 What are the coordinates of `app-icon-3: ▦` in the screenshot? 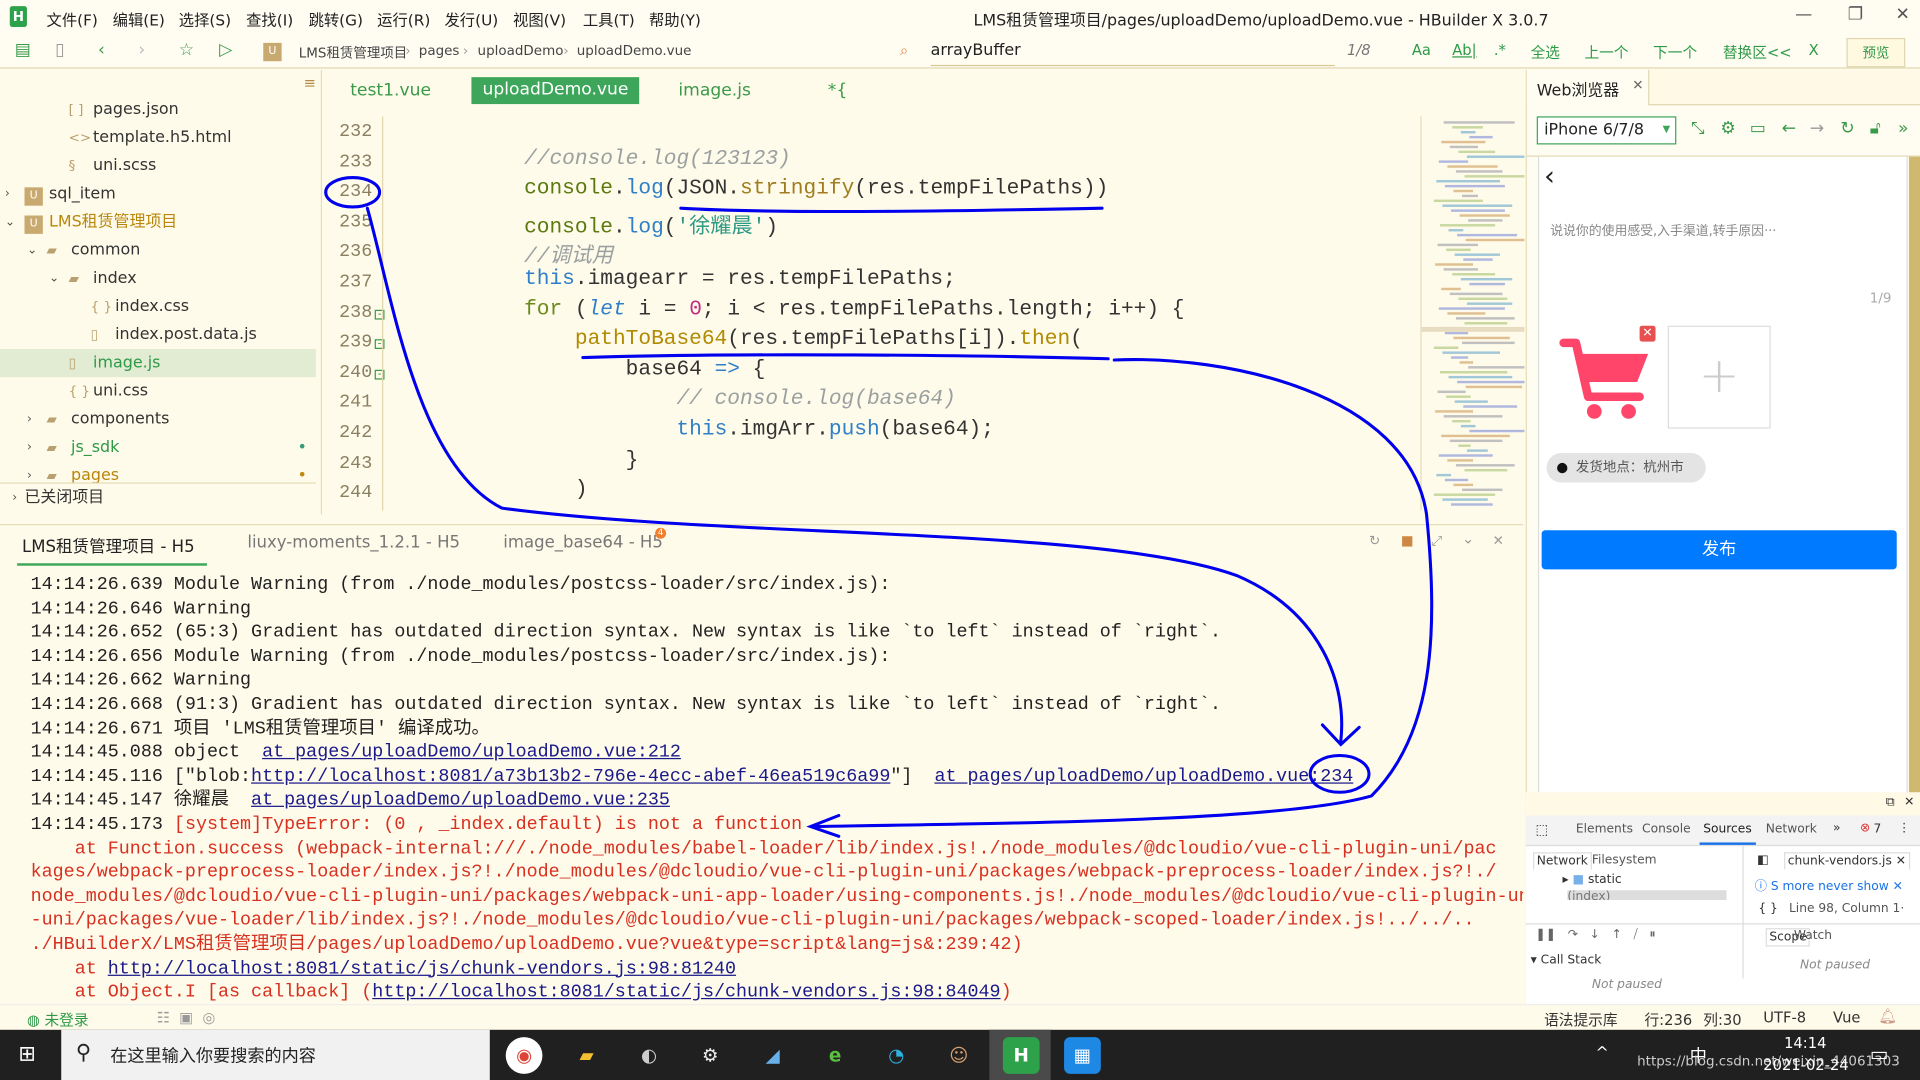 It's located at (1082, 1055).